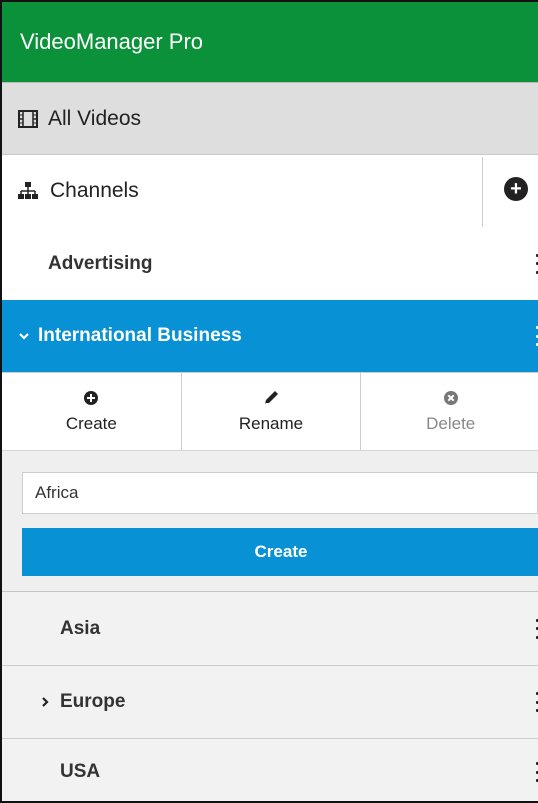 The width and height of the screenshot is (538, 803). I want to click on submit-create-button: Create, so click(280, 552).